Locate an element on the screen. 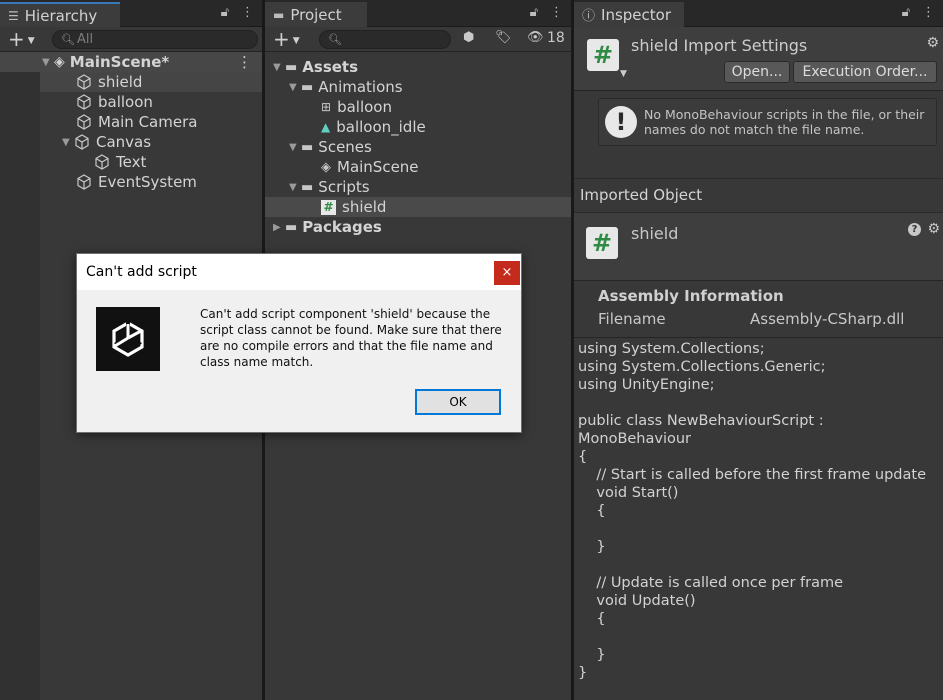 Image resolution: width=943 pixels, height=700 pixels. hierarchy-item-label: balloon is located at coordinates (125, 102).